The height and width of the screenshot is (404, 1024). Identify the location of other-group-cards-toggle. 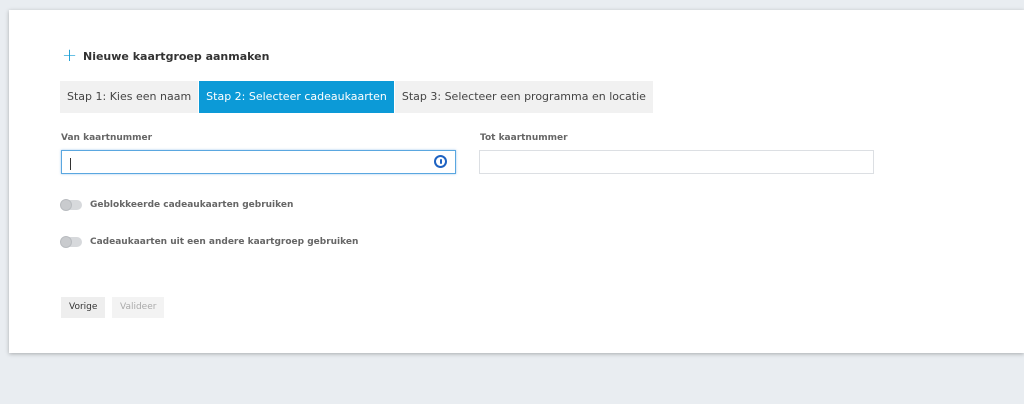
(71, 242).